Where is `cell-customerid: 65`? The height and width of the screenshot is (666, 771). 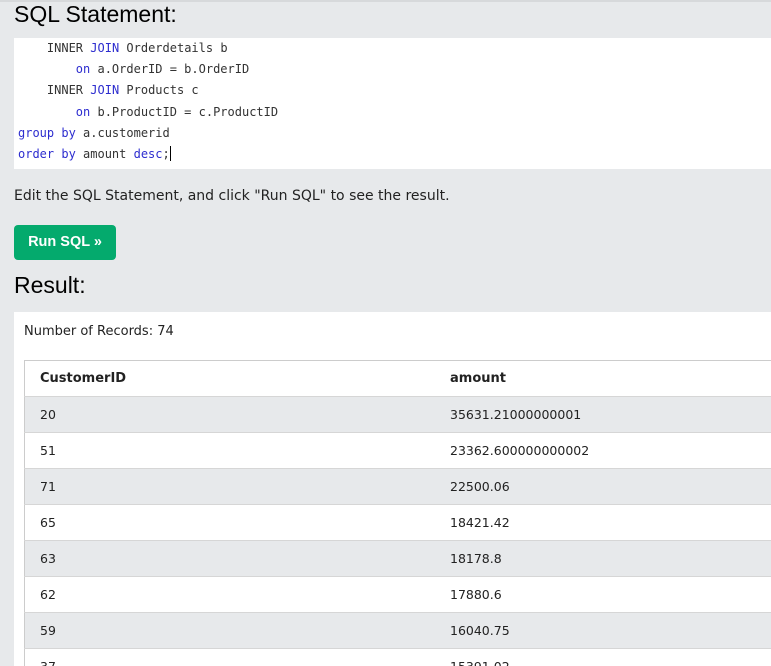 cell-customerid: 65 is located at coordinates (229, 522).